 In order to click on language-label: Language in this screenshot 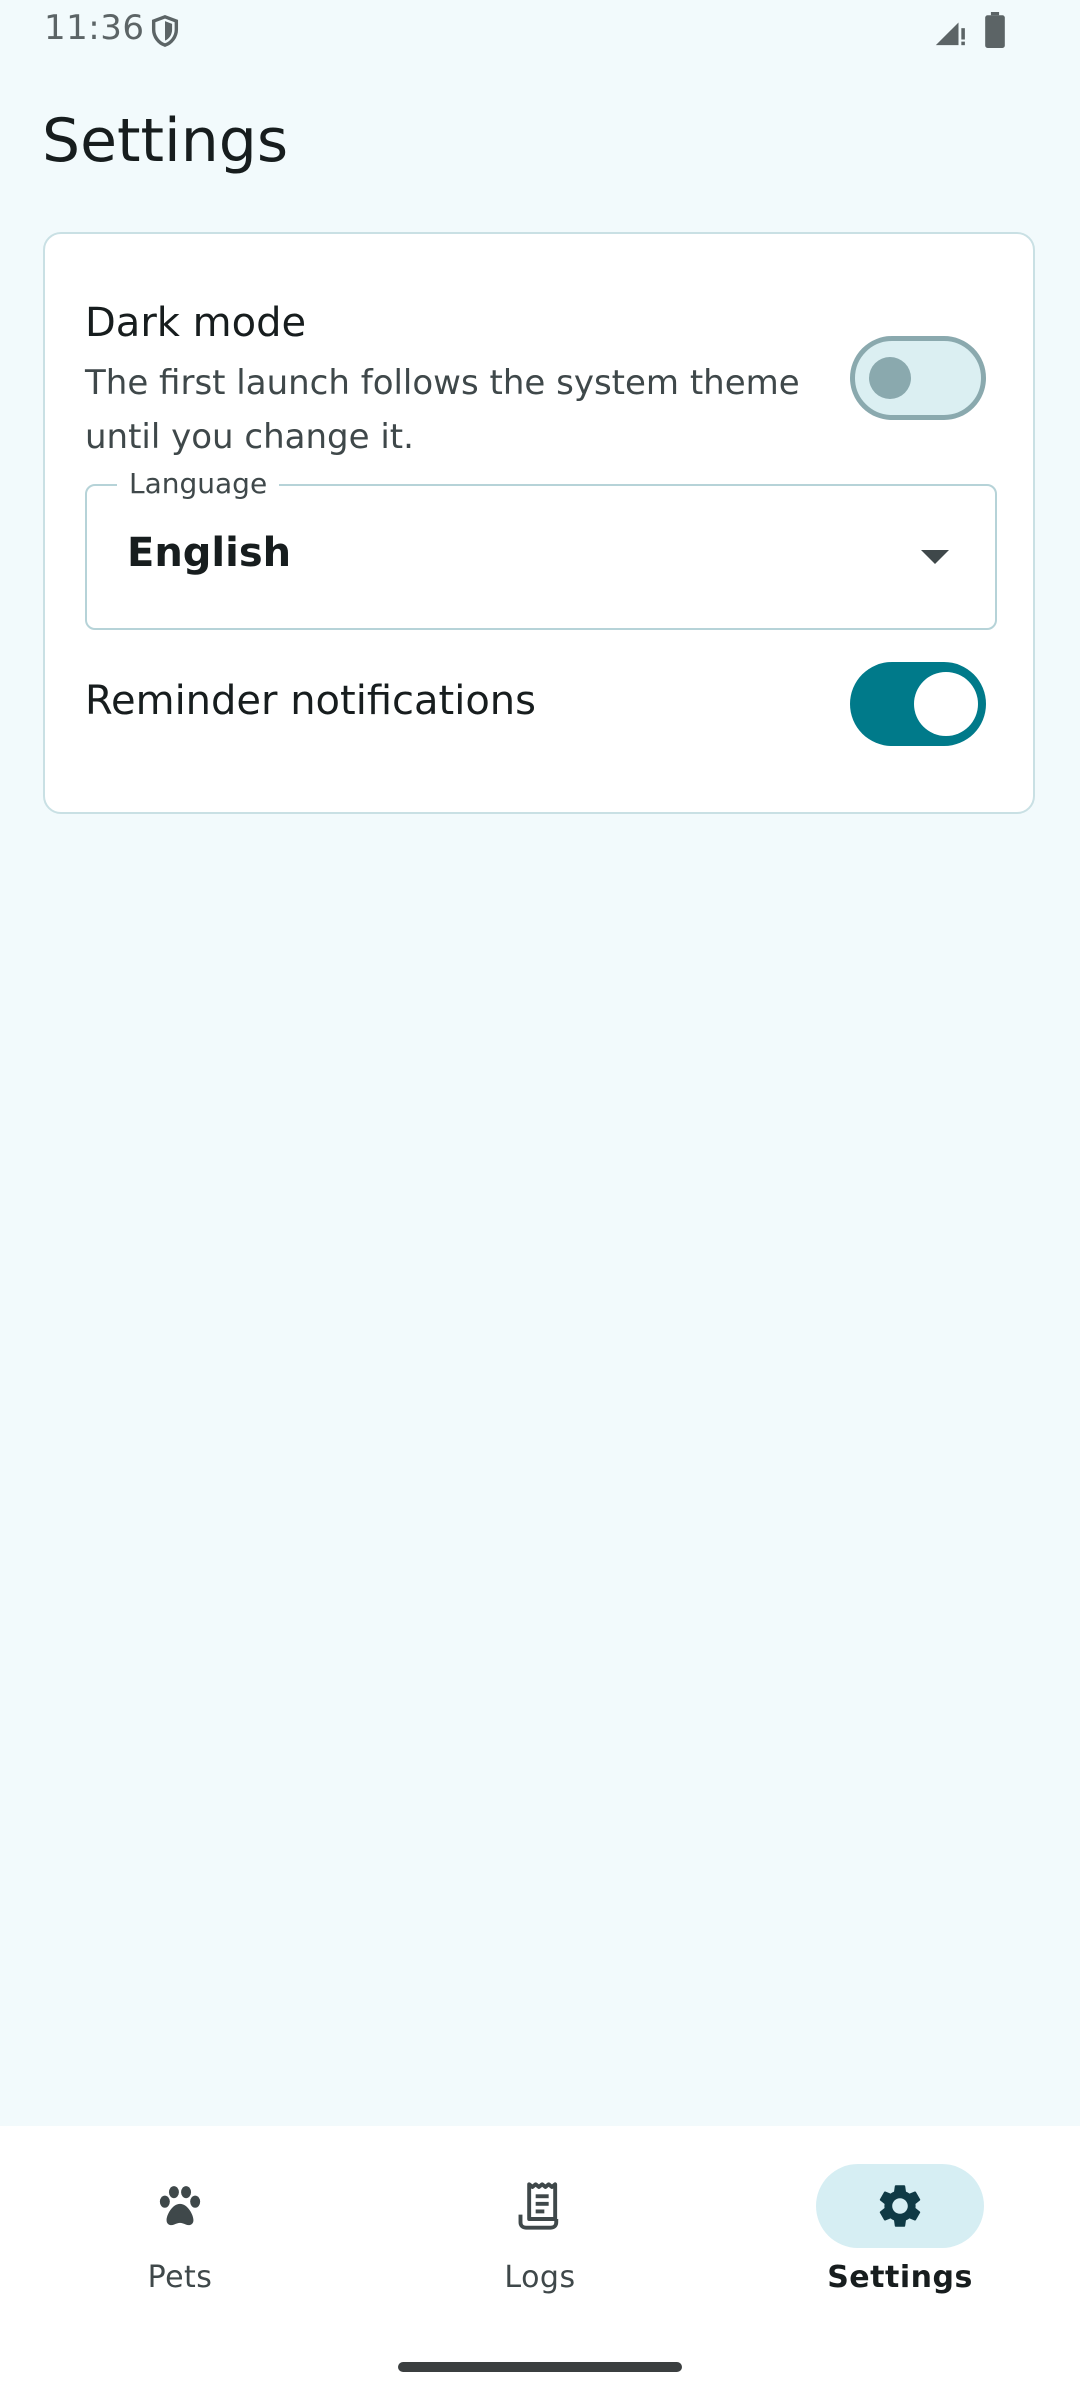, I will do `click(198, 484)`.